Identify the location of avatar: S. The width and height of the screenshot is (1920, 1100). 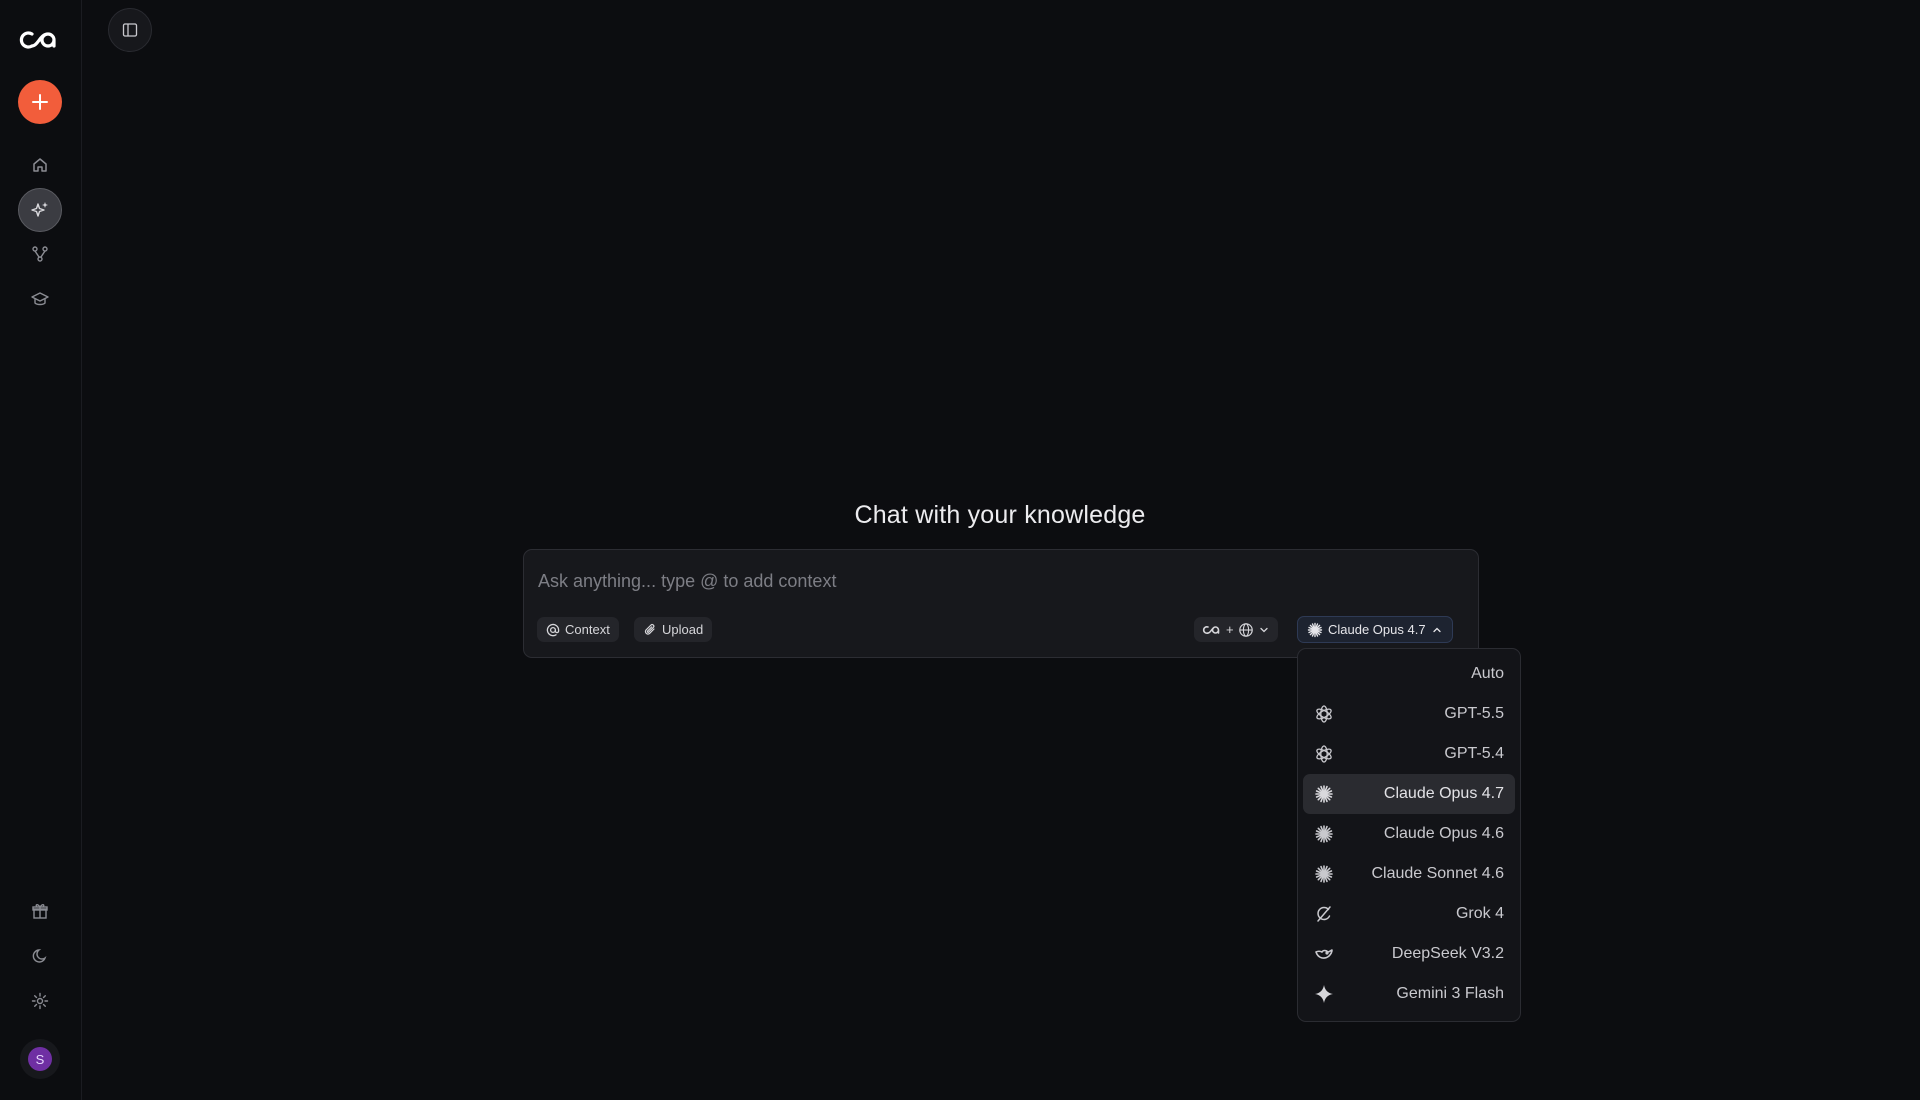
(40, 1059).